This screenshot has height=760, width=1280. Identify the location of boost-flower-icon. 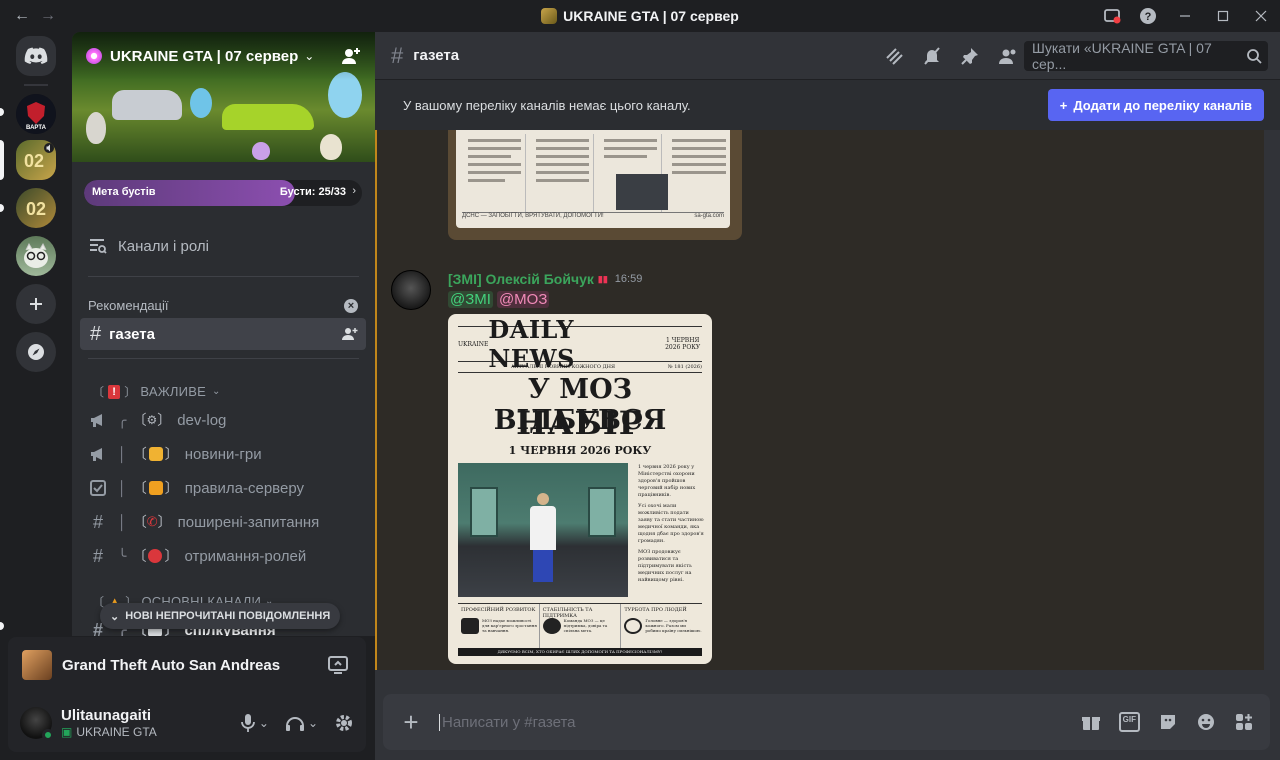
(94, 56).